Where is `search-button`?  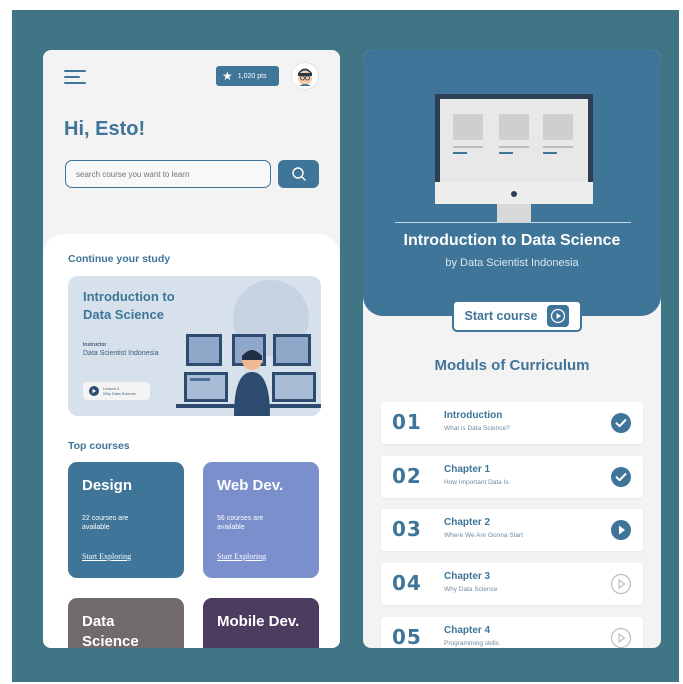 search-button is located at coordinates (298, 174).